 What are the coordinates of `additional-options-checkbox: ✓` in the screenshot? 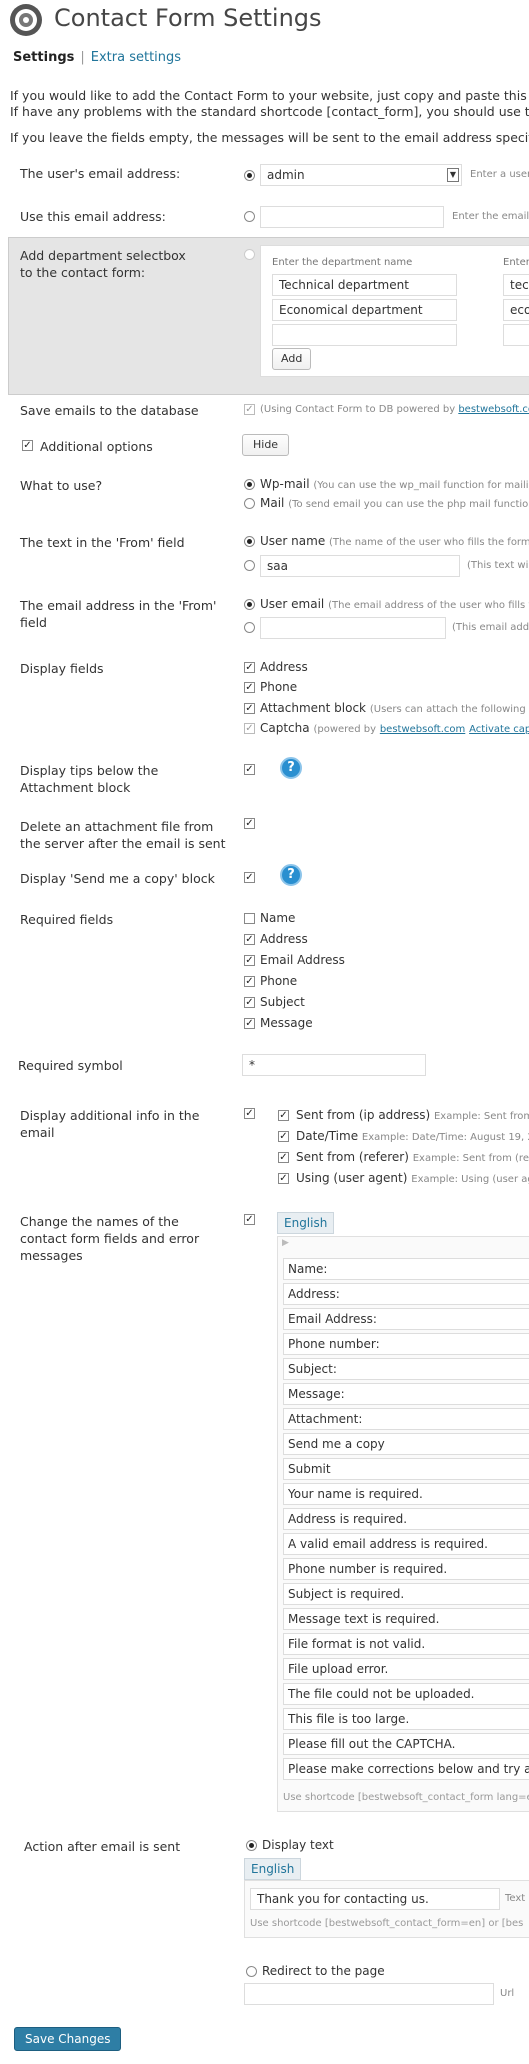 It's located at (27, 445).